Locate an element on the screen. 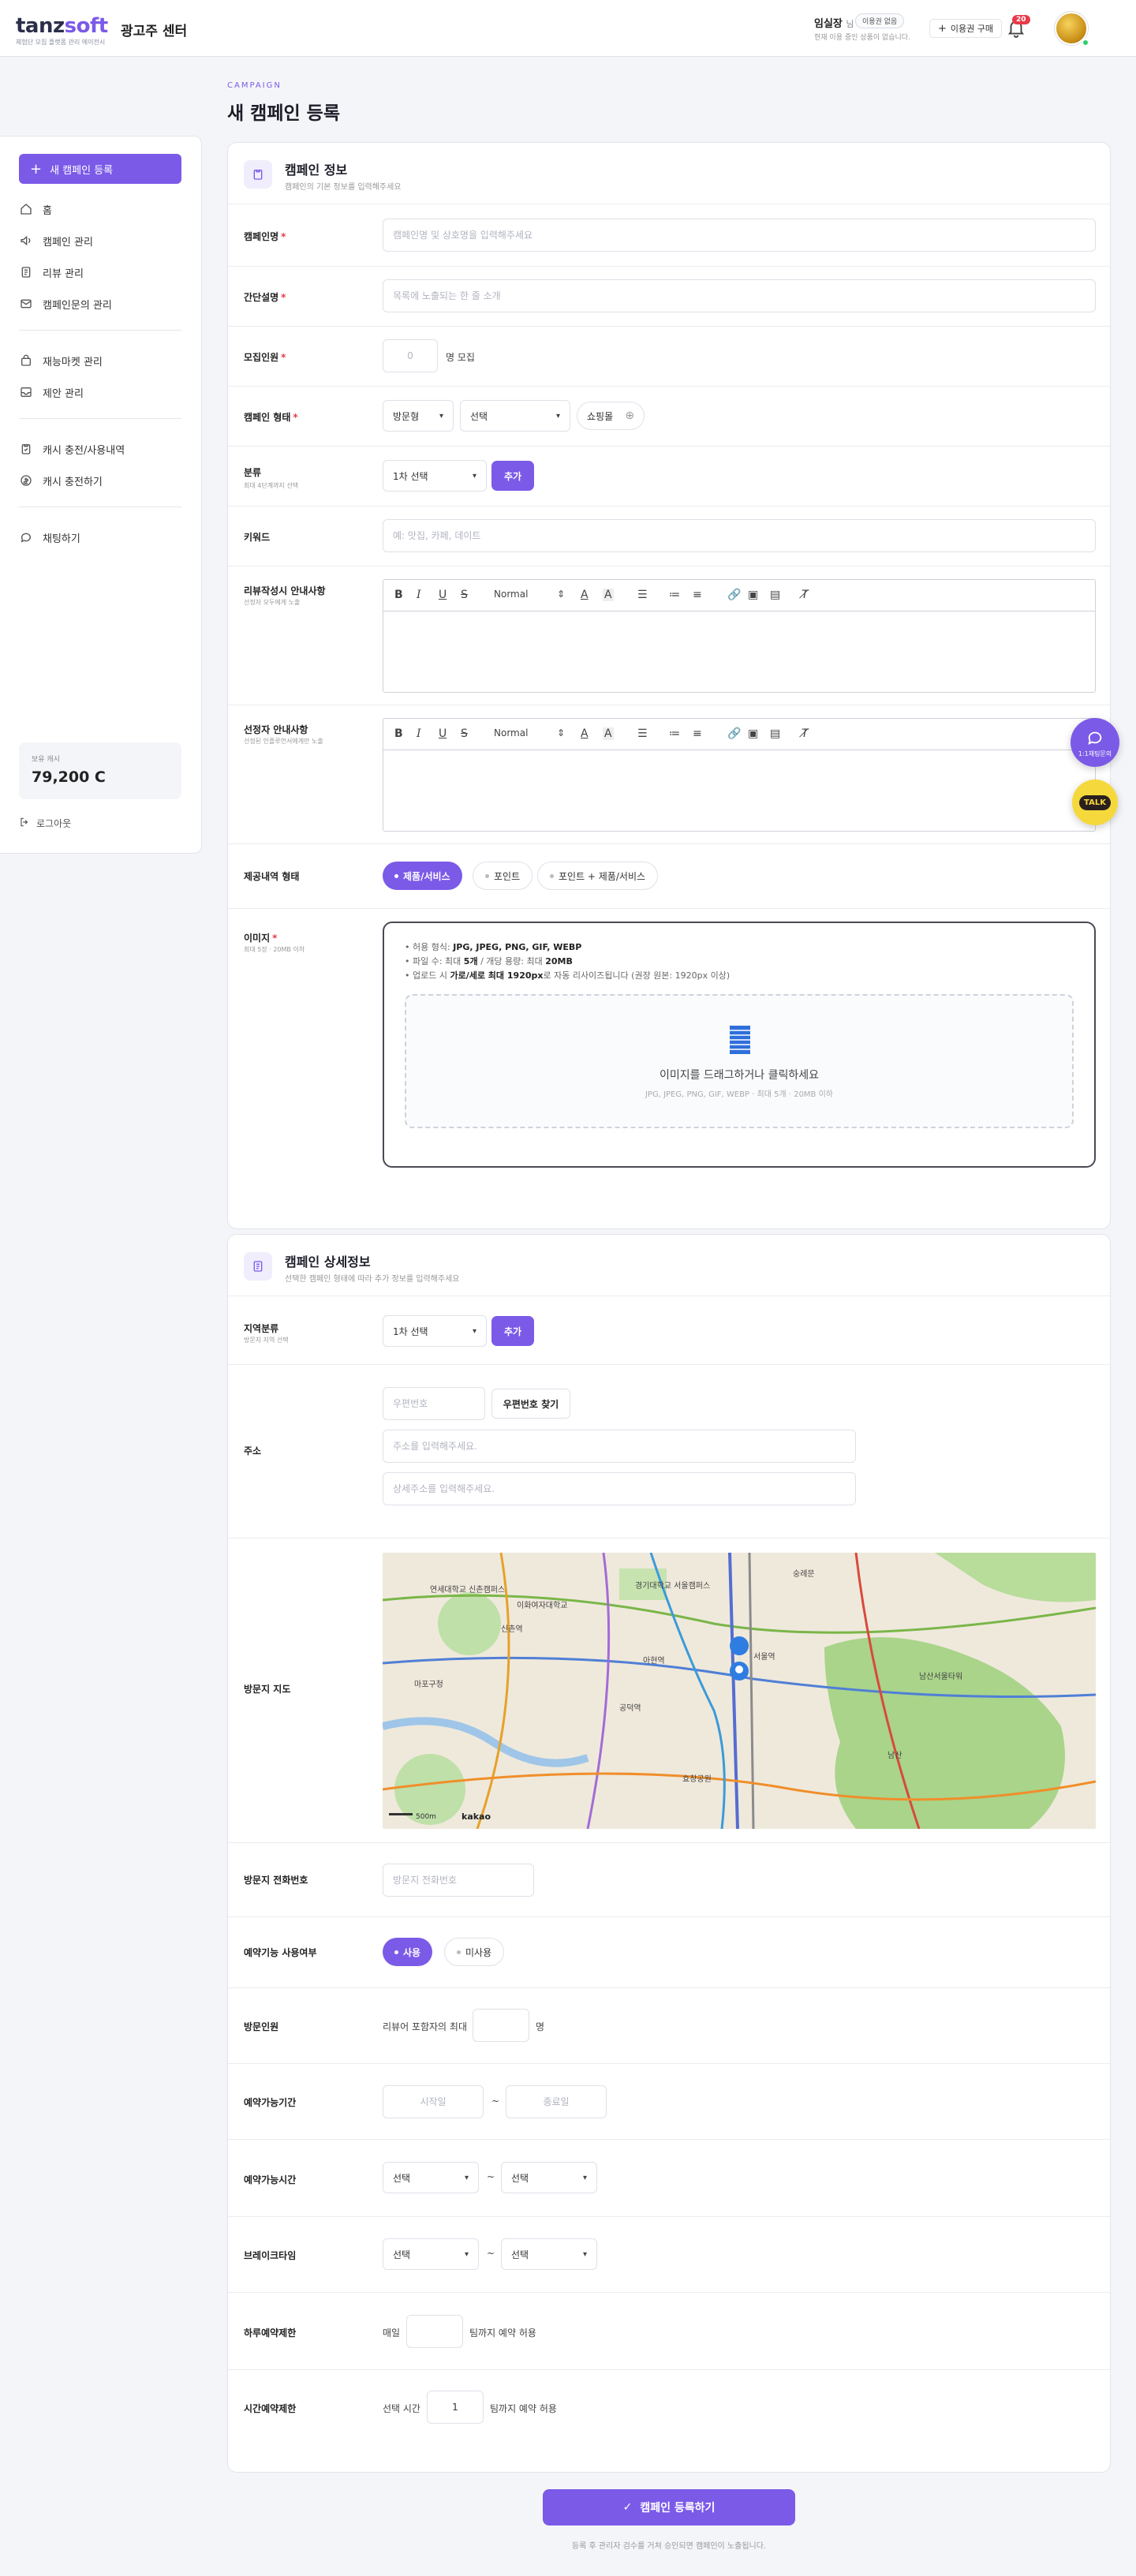  keyword-input is located at coordinates (740, 535).